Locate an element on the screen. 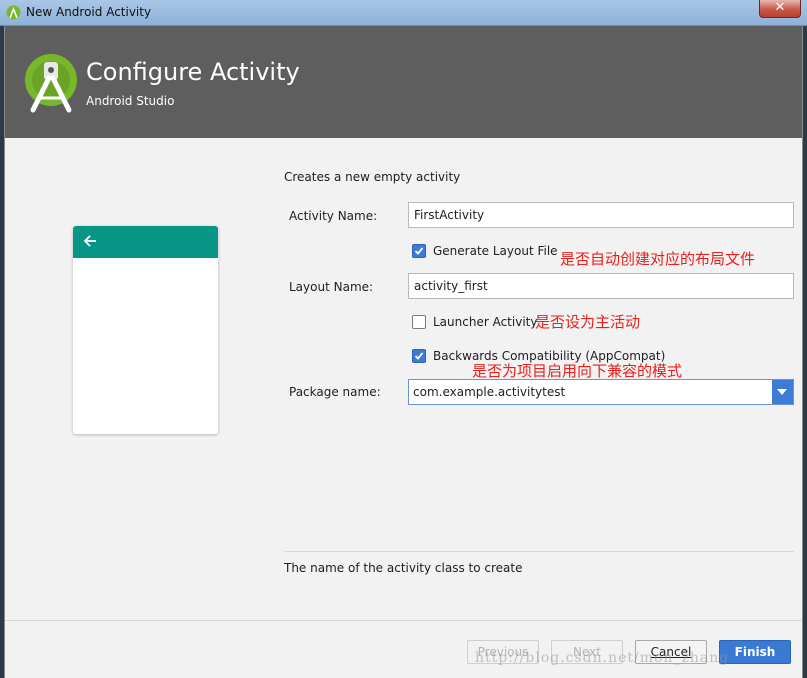 This screenshot has width=807, height=678. close-button: ✕ is located at coordinates (780, 9).